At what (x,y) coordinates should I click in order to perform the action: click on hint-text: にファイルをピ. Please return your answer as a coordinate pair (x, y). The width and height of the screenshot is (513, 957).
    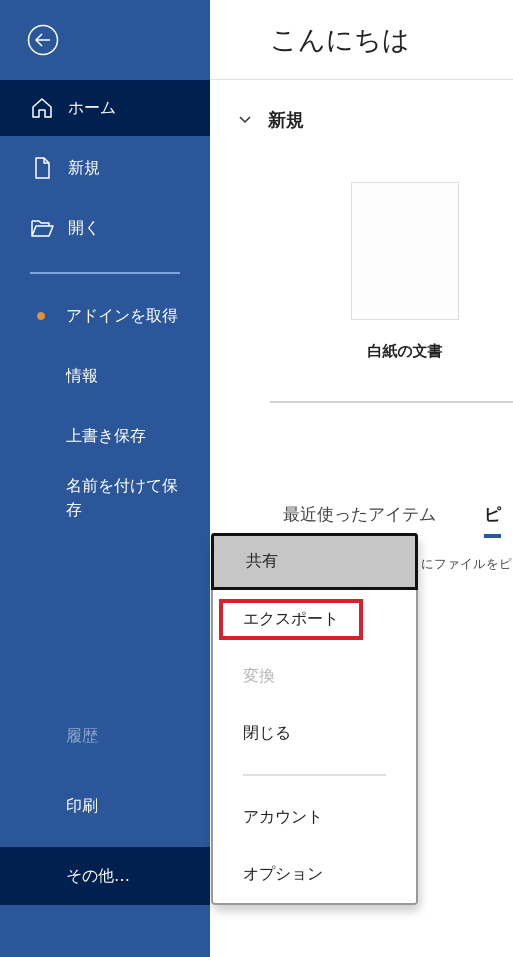
    Looking at the image, I should click on (467, 564).